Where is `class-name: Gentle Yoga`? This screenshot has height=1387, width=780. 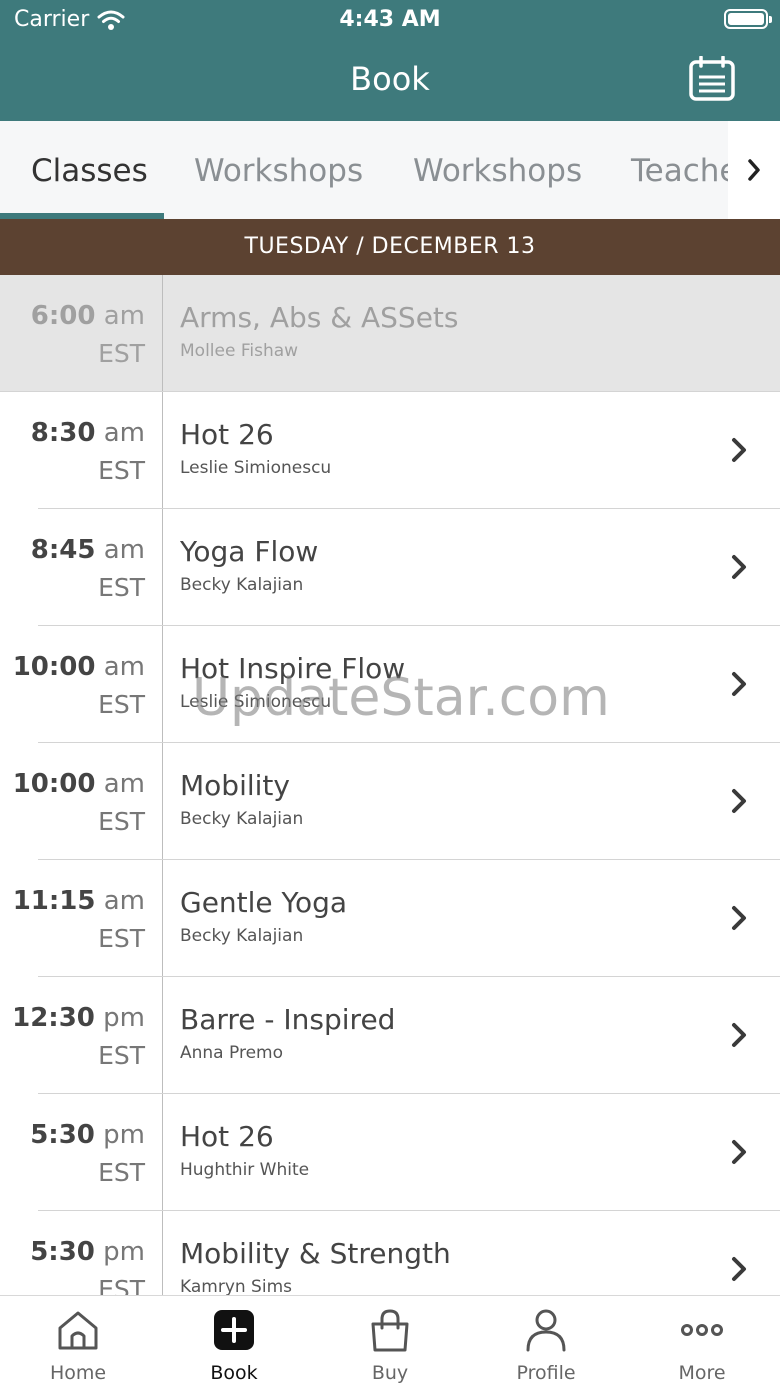 class-name: Gentle Yoga is located at coordinates (264, 902).